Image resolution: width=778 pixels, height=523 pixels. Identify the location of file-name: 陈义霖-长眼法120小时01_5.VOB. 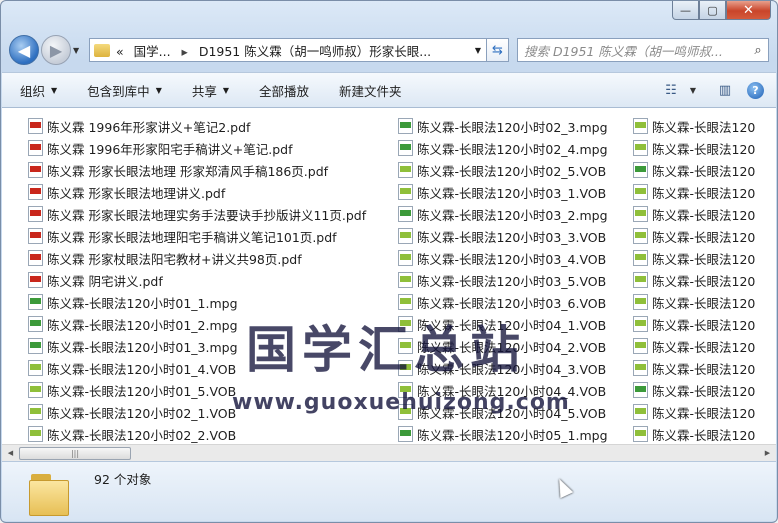
(142, 391).